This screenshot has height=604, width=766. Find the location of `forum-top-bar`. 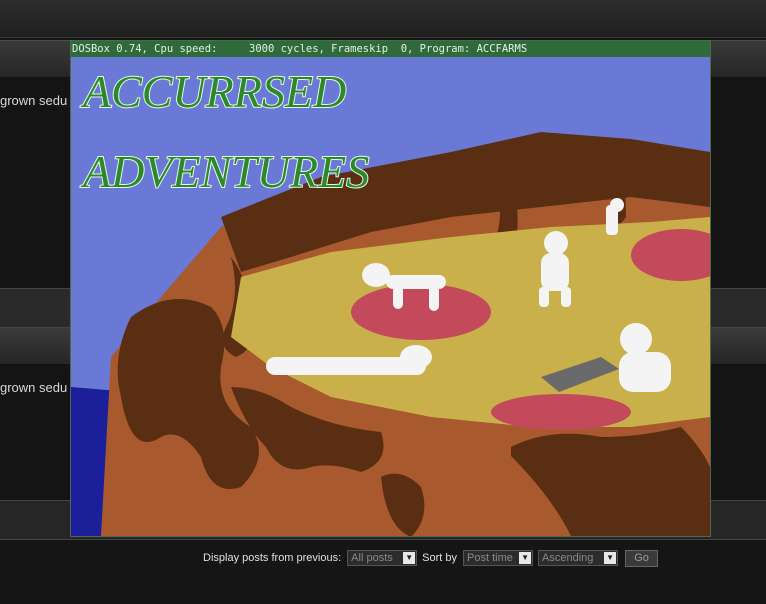

forum-top-bar is located at coordinates (383, 19).